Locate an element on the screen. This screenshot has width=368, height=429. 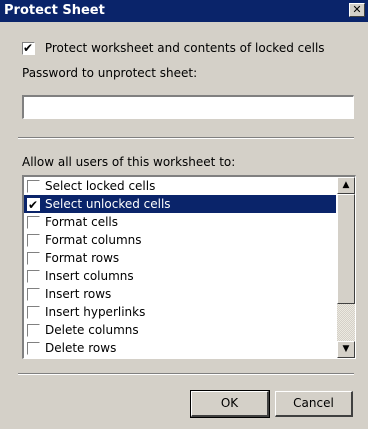
permission-label: Insert hyperlinks is located at coordinates (95, 312).